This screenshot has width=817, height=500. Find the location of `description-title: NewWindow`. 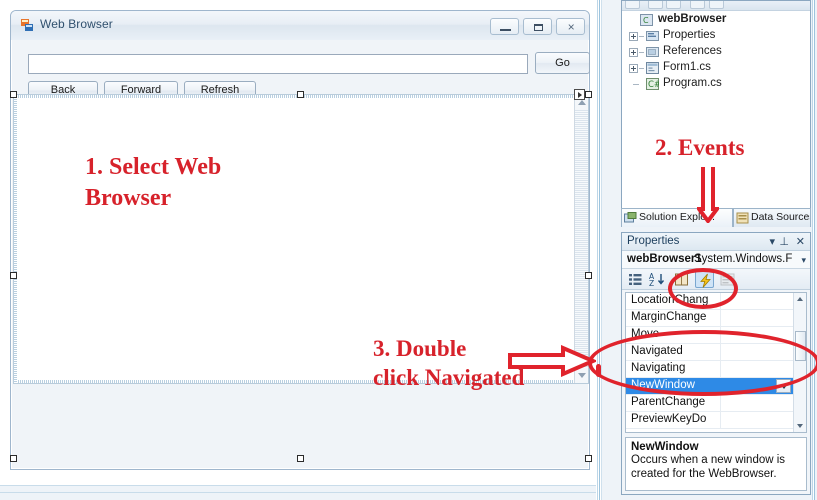

description-title: NewWindow is located at coordinates (665, 447).